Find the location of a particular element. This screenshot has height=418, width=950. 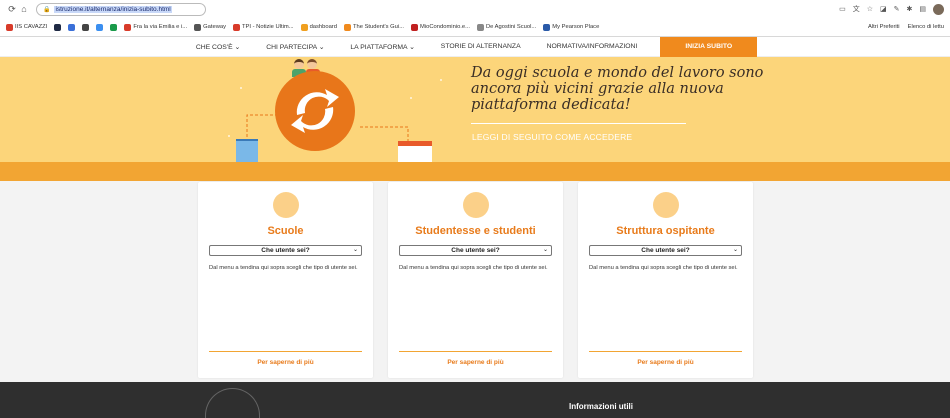

sidebar-icon: ▤ is located at coordinates (922, 9).